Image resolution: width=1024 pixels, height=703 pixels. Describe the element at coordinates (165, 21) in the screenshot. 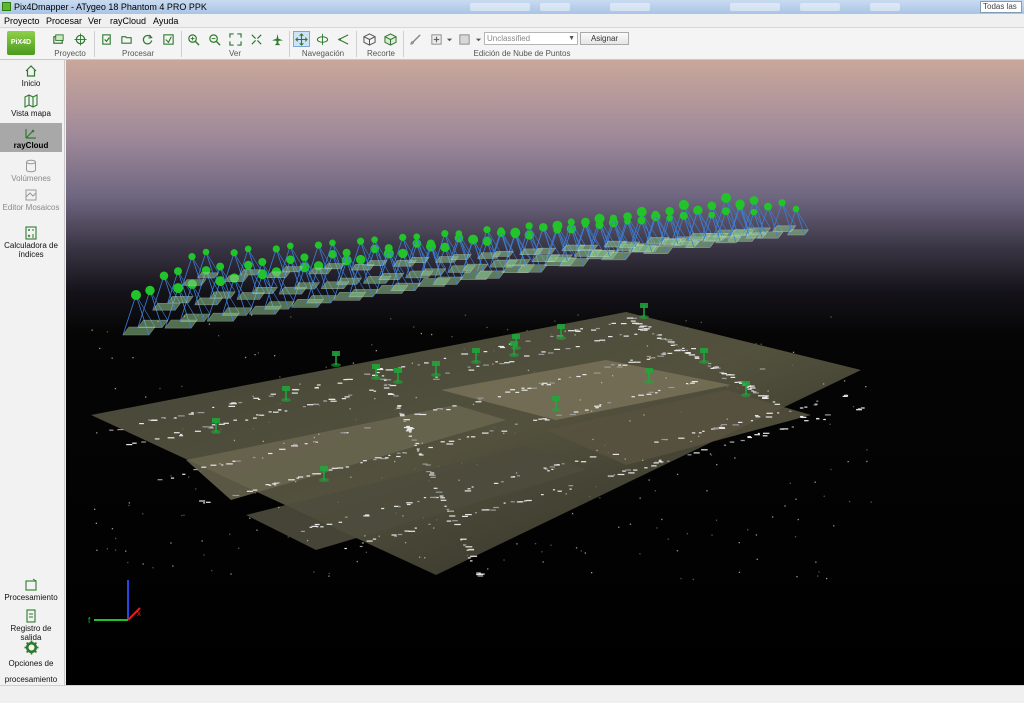

I see `menu-ayuda: Ayuda` at that location.